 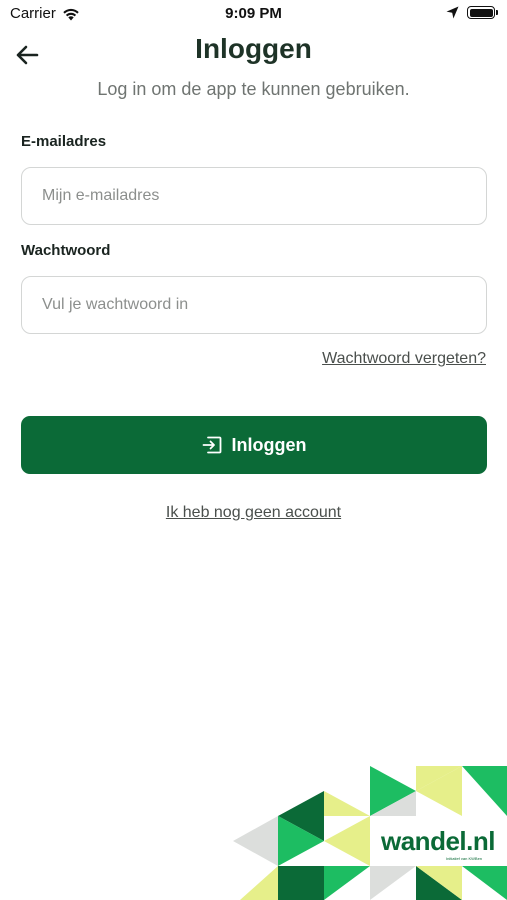 I want to click on no-account-link: Ik heb nog geen account, so click(x=253, y=512).